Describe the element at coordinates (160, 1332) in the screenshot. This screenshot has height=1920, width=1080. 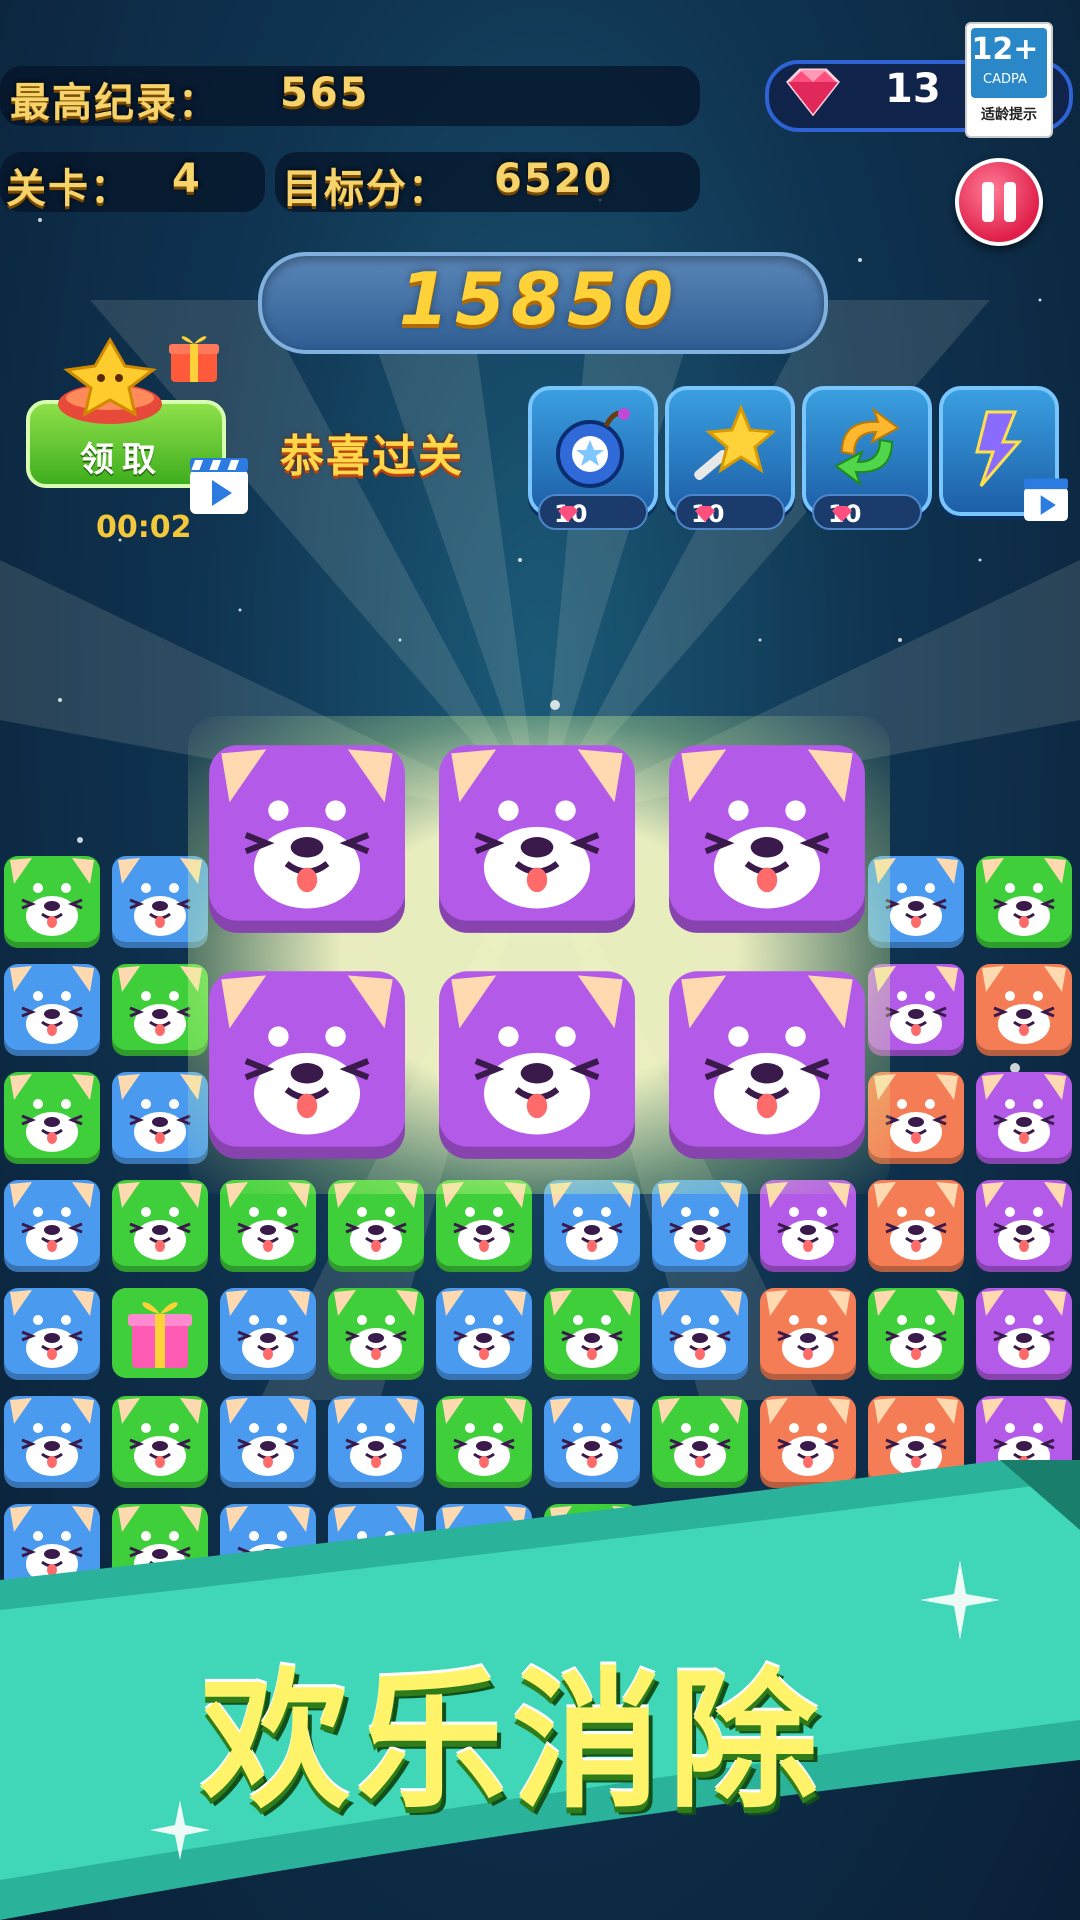
I see `gift-tile` at that location.